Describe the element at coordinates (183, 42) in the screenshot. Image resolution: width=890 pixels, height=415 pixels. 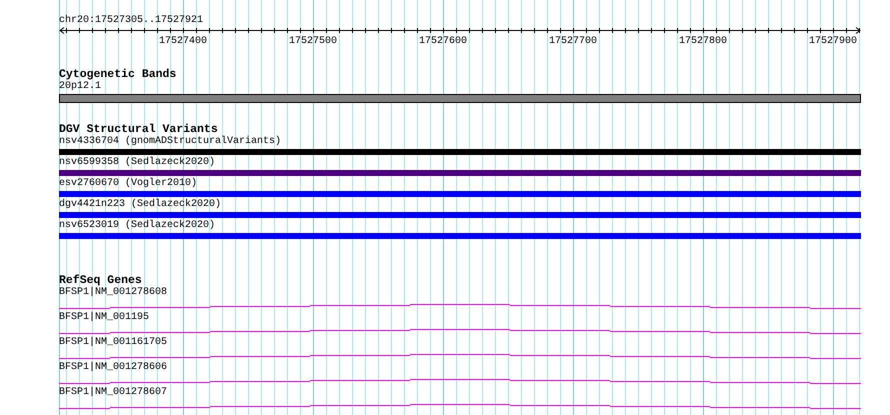
I see `tick-label: 17527400` at that location.